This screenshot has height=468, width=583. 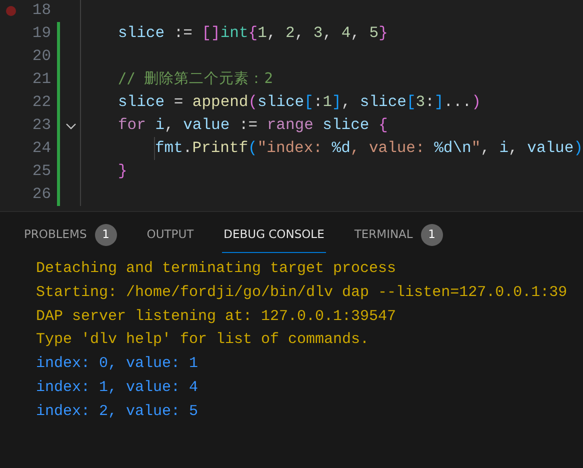 What do you see at coordinates (117, 364) in the screenshot?
I see `console-line: index: 0, value: 1` at bounding box center [117, 364].